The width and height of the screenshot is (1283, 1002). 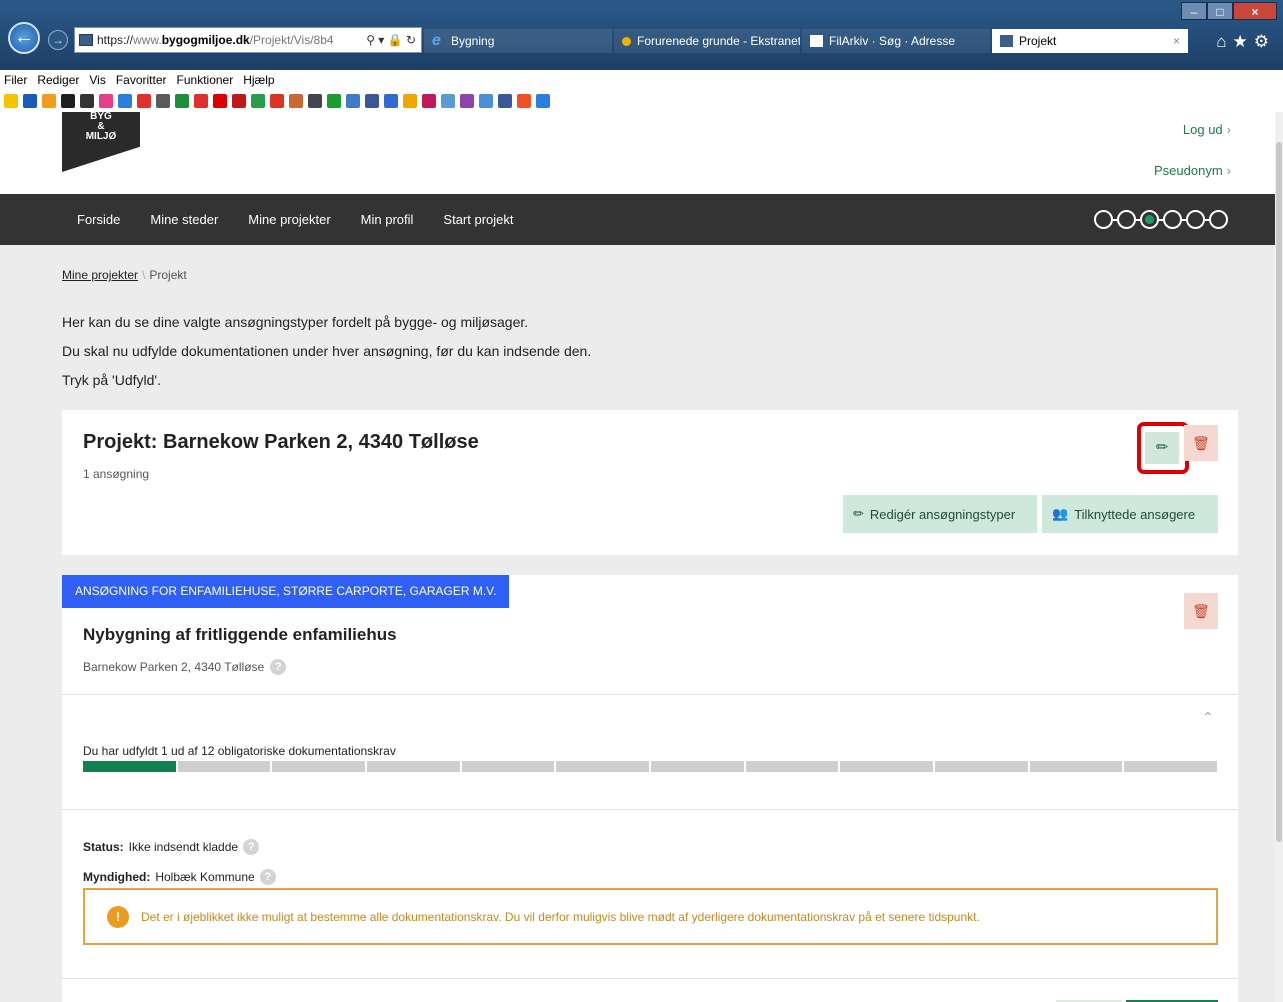 I want to click on nav-min-profil: Min profil, so click(x=387, y=219).